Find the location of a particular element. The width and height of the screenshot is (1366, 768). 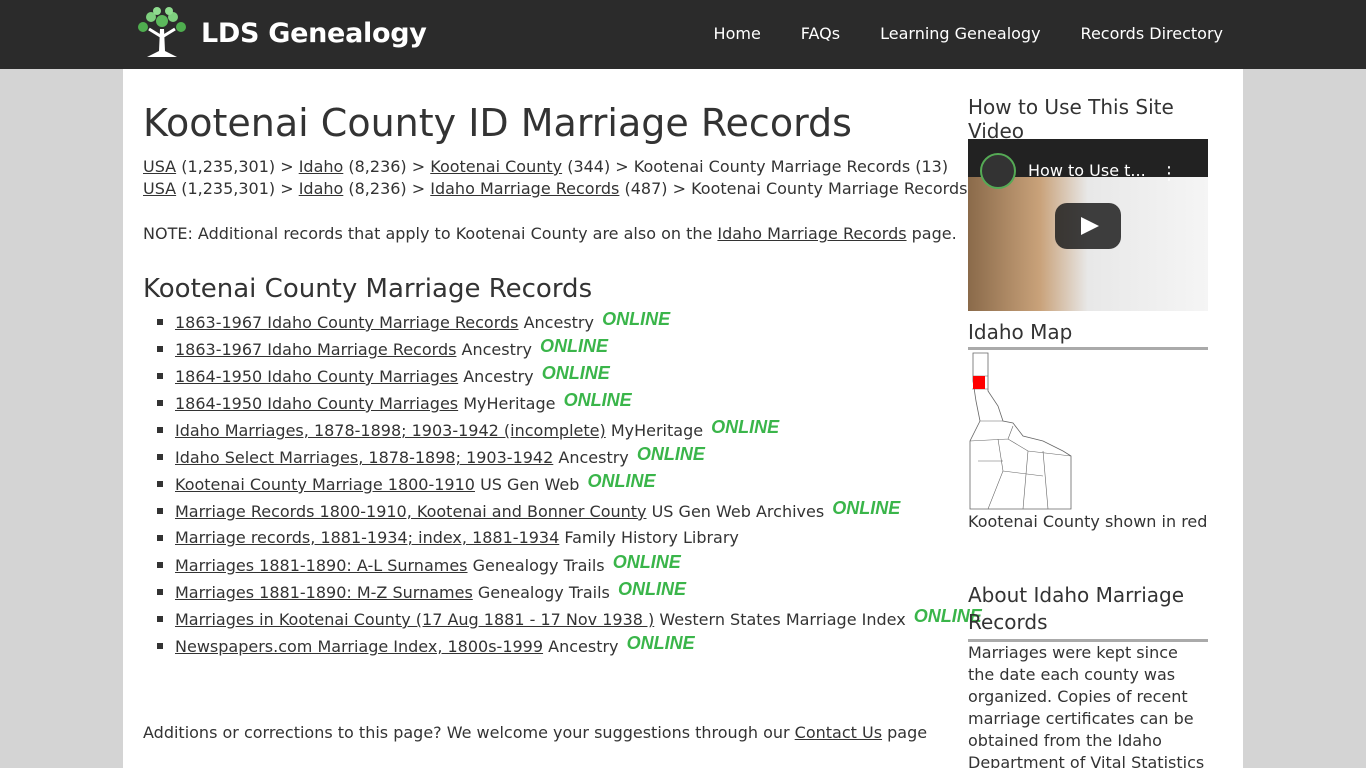

nav-faqs: FAQs is located at coordinates (820, 33).